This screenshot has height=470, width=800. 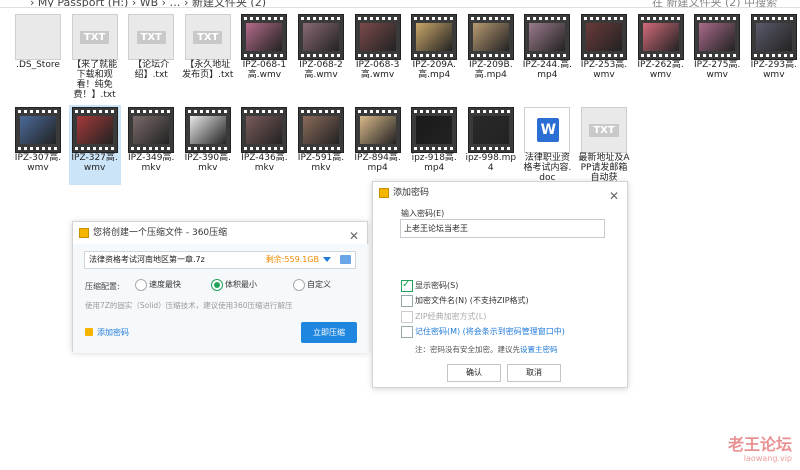 I want to click on show-password-checkbox: 显示密码(S), so click(x=429, y=285).